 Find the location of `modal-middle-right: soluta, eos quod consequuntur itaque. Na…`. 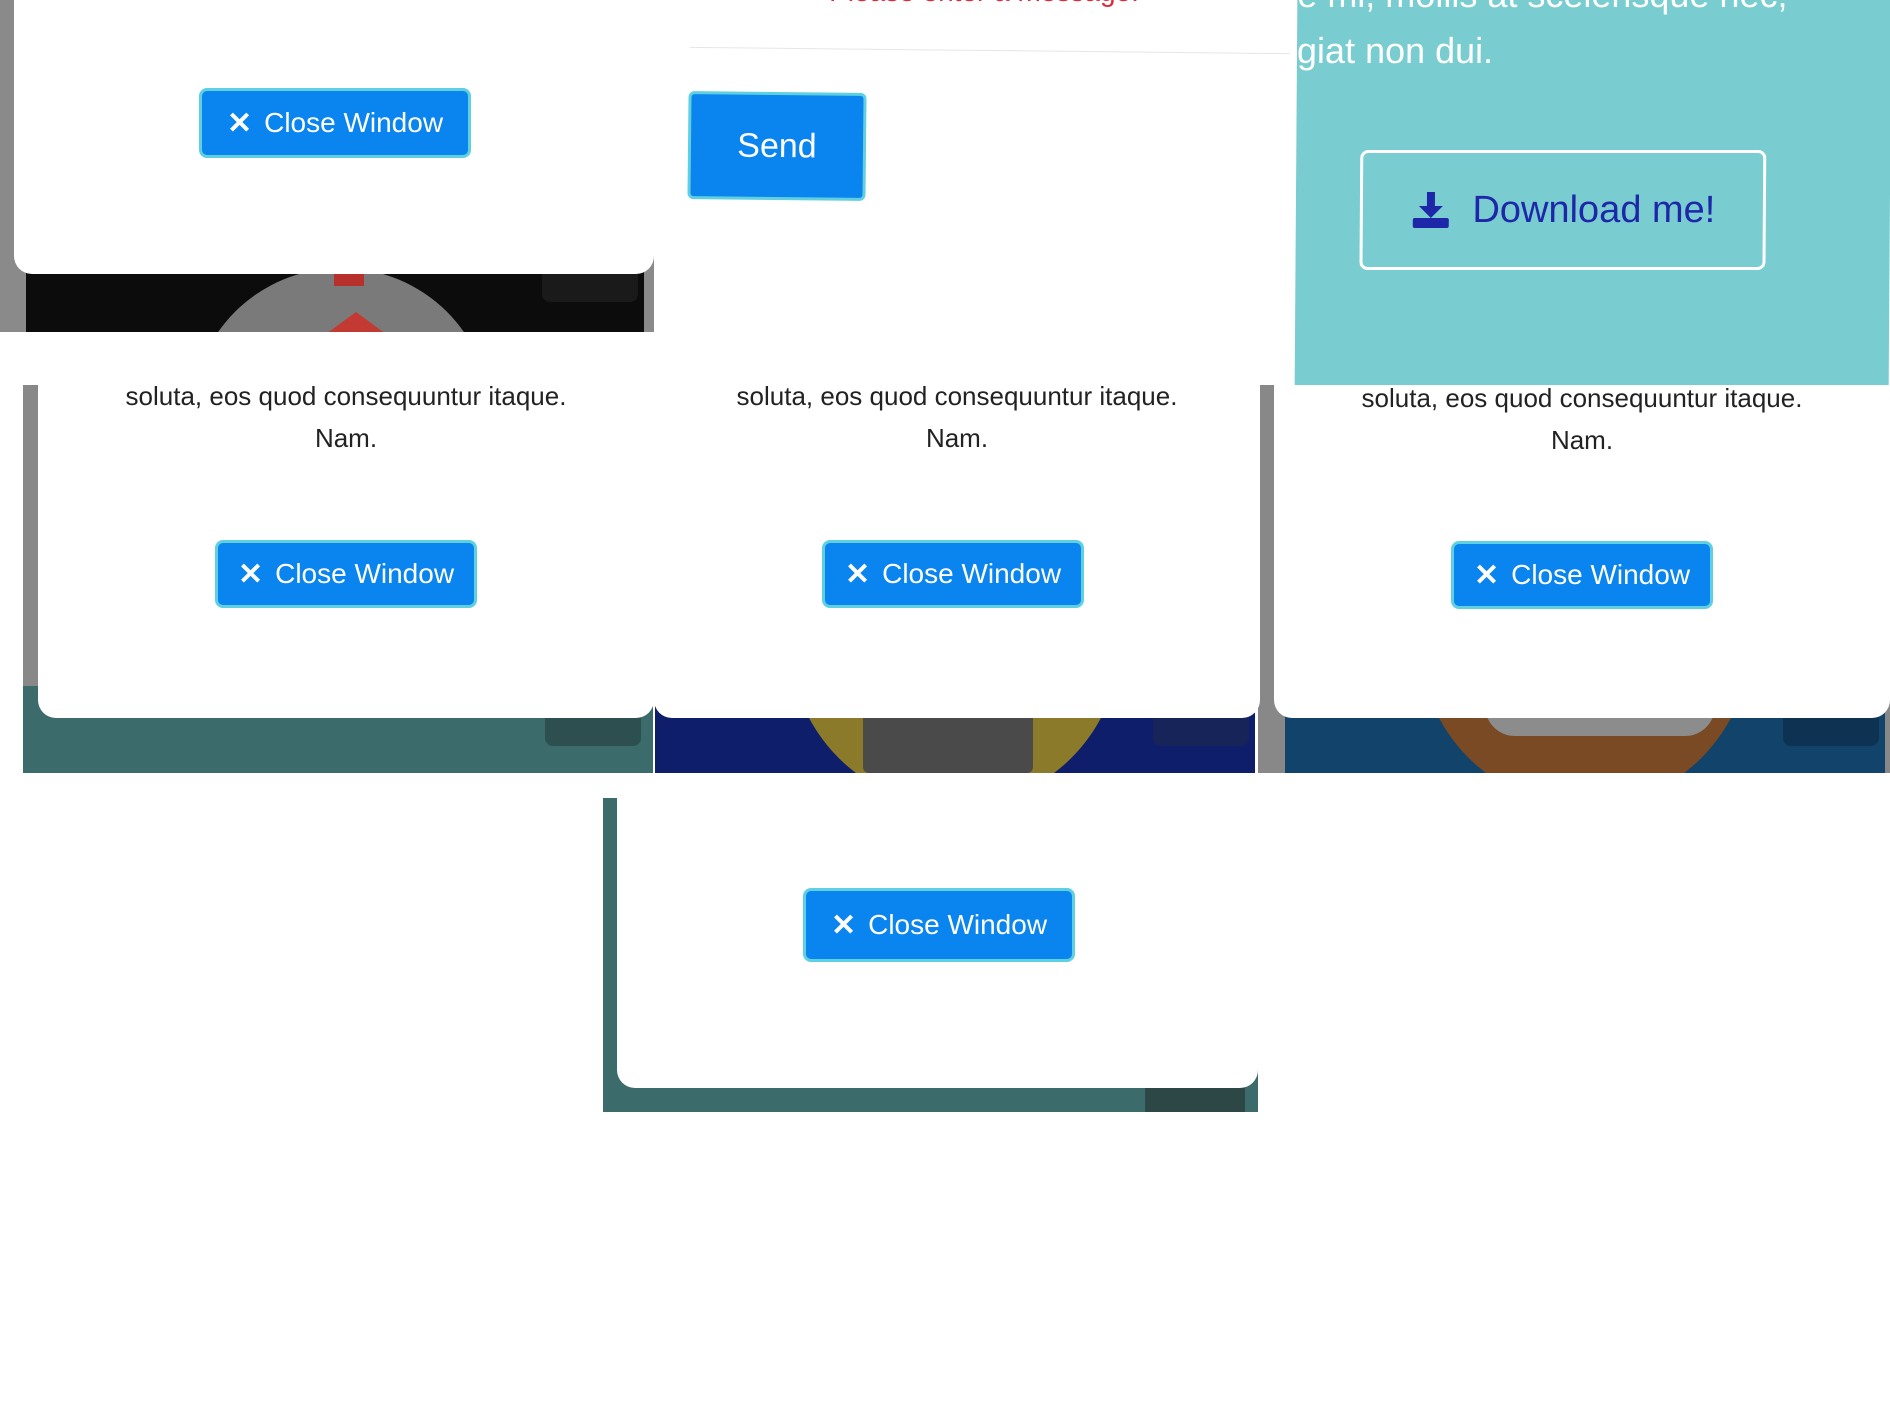

modal-middle-right: soluta, eos quod consequuntur itaque. Na… is located at coordinates (1582, 551).